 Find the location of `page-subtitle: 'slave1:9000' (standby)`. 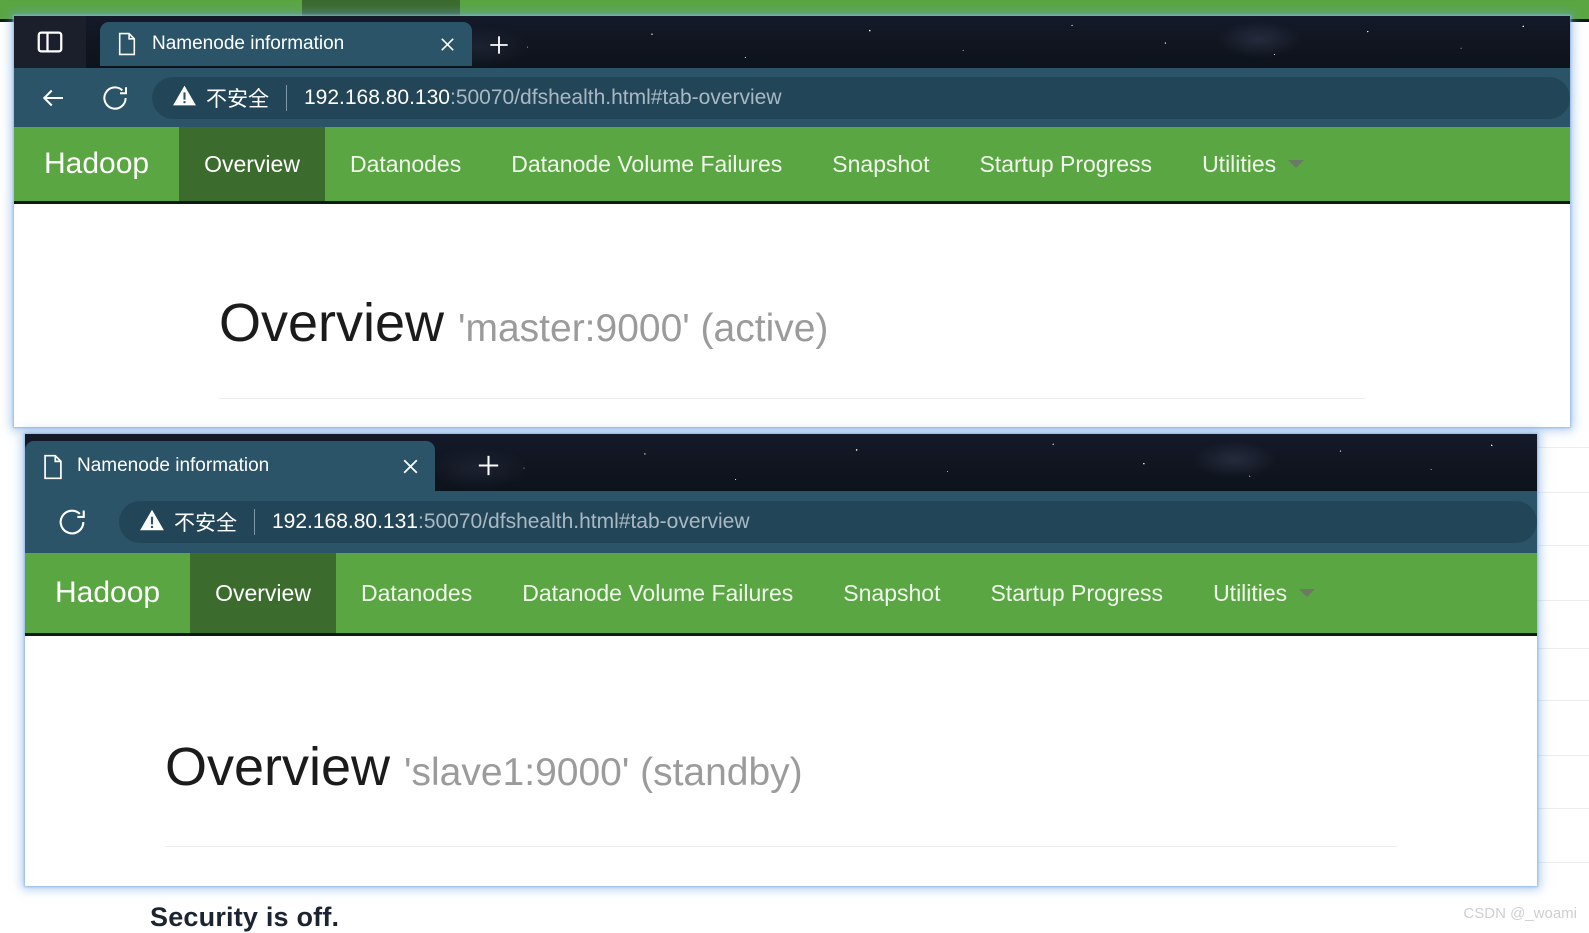

page-subtitle: 'slave1:9000' (standby) is located at coordinates (603, 772).